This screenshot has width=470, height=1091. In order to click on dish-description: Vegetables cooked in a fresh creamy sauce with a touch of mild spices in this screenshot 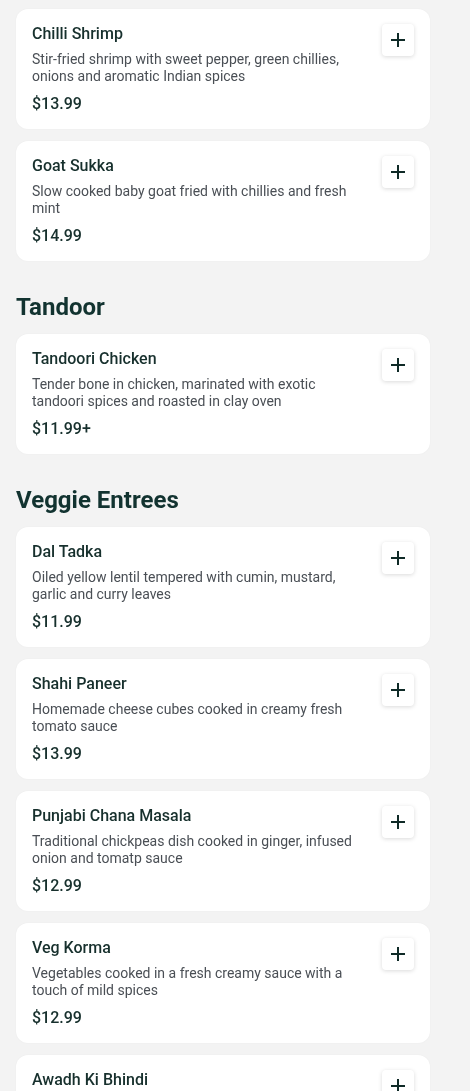, I will do `click(188, 982)`.